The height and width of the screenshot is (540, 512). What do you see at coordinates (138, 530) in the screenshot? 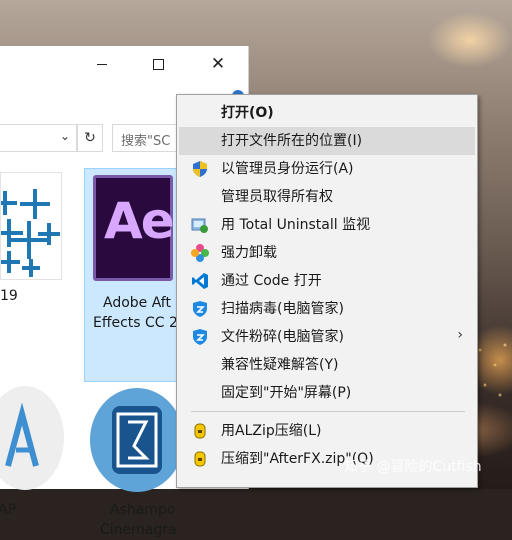
I see `file-label-line2: Cinemagra` at bounding box center [138, 530].